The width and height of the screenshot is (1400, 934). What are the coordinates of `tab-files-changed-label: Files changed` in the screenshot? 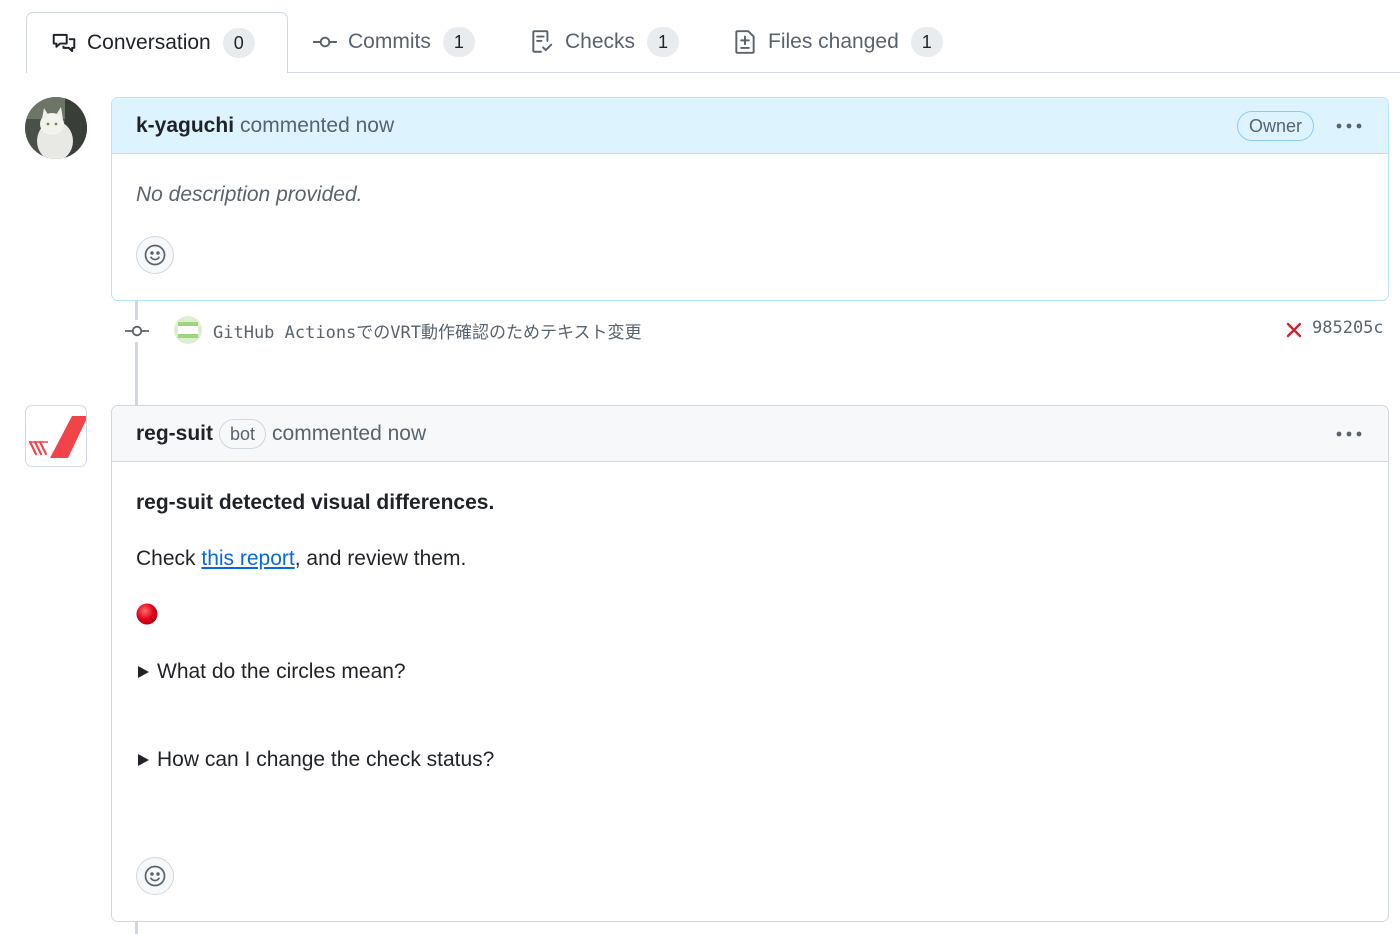 It's located at (833, 41).